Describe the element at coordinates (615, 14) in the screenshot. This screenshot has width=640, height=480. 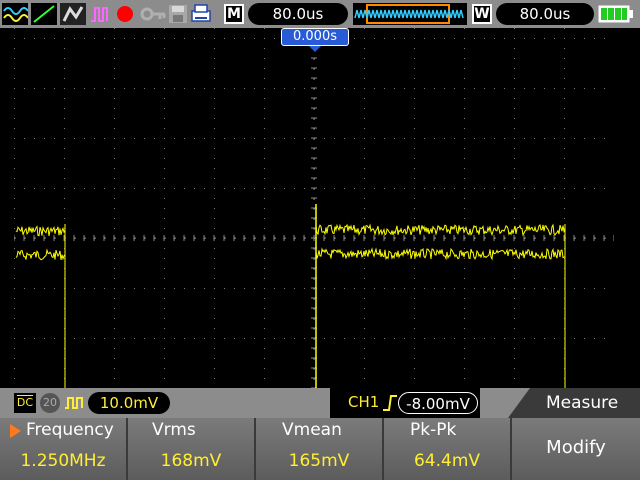
I see `battery-icon` at that location.